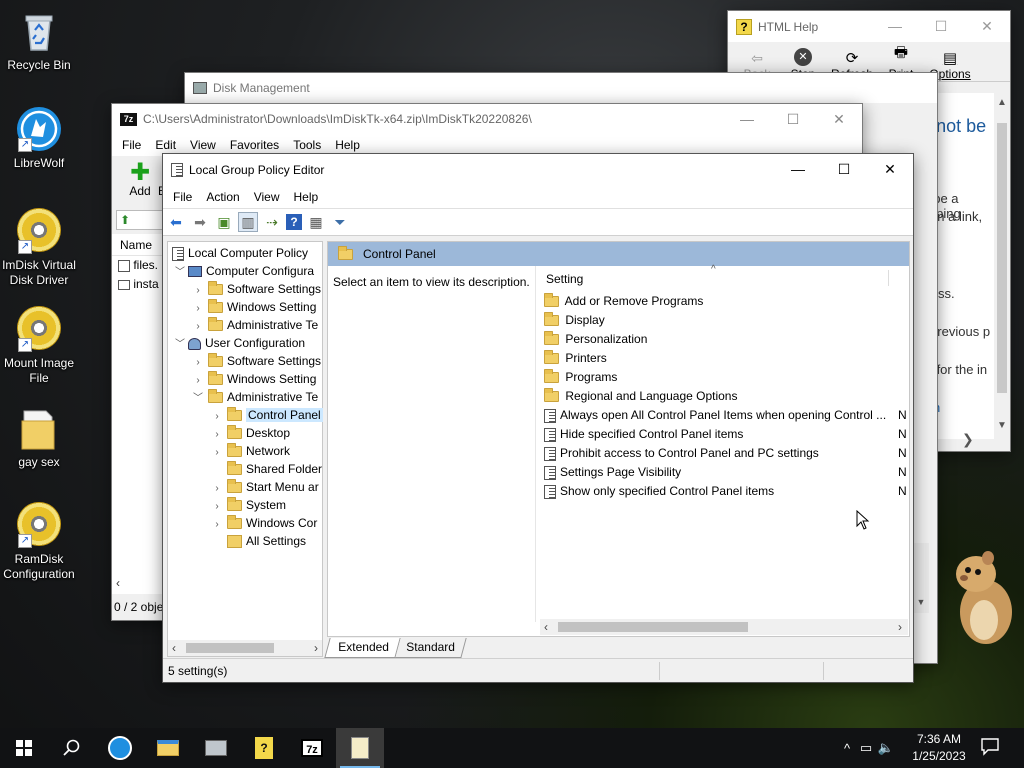 The image size is (1024, 768). Describe the element at coordinates (224, 222) in the screenshot. I see `up-folder-icon: ▣` at that location.